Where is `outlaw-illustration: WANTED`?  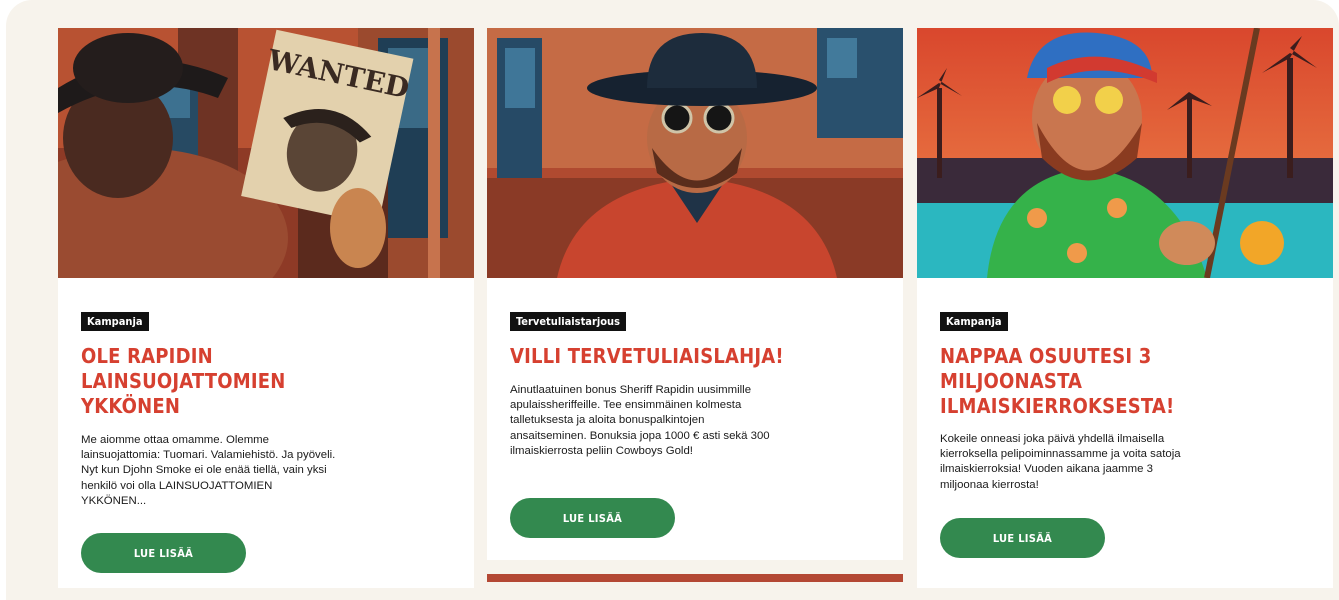 outlaw-illustration: WANTED is located at coordinates (266, 153).